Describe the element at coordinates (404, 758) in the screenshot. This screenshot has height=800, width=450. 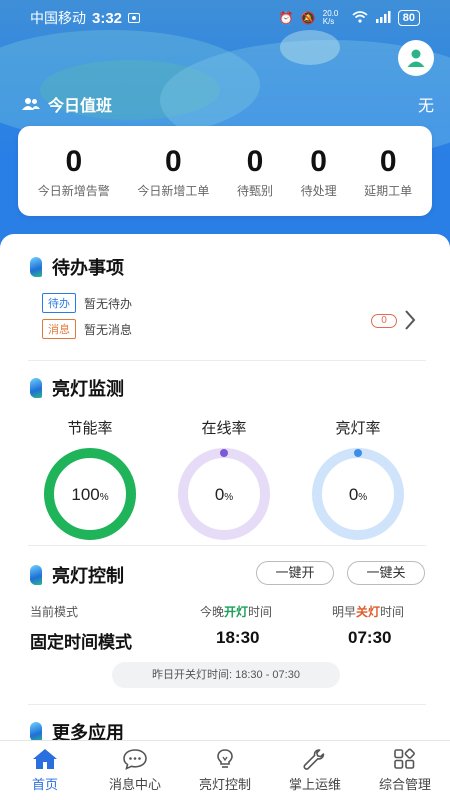
I see `grid-icon` at that location.